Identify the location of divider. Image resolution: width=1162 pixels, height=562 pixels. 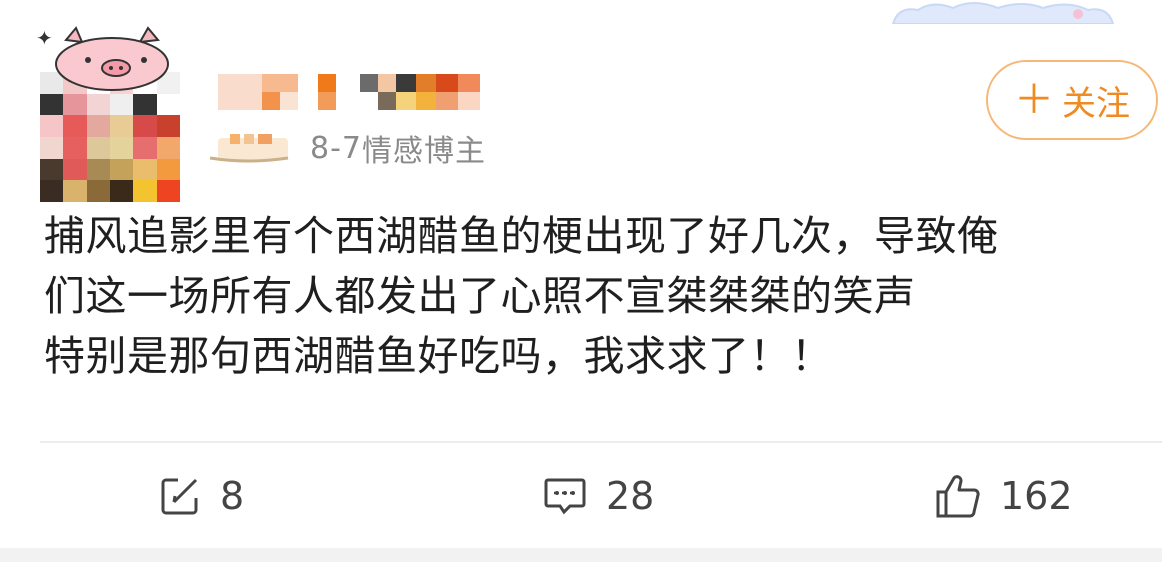
(601, 442).